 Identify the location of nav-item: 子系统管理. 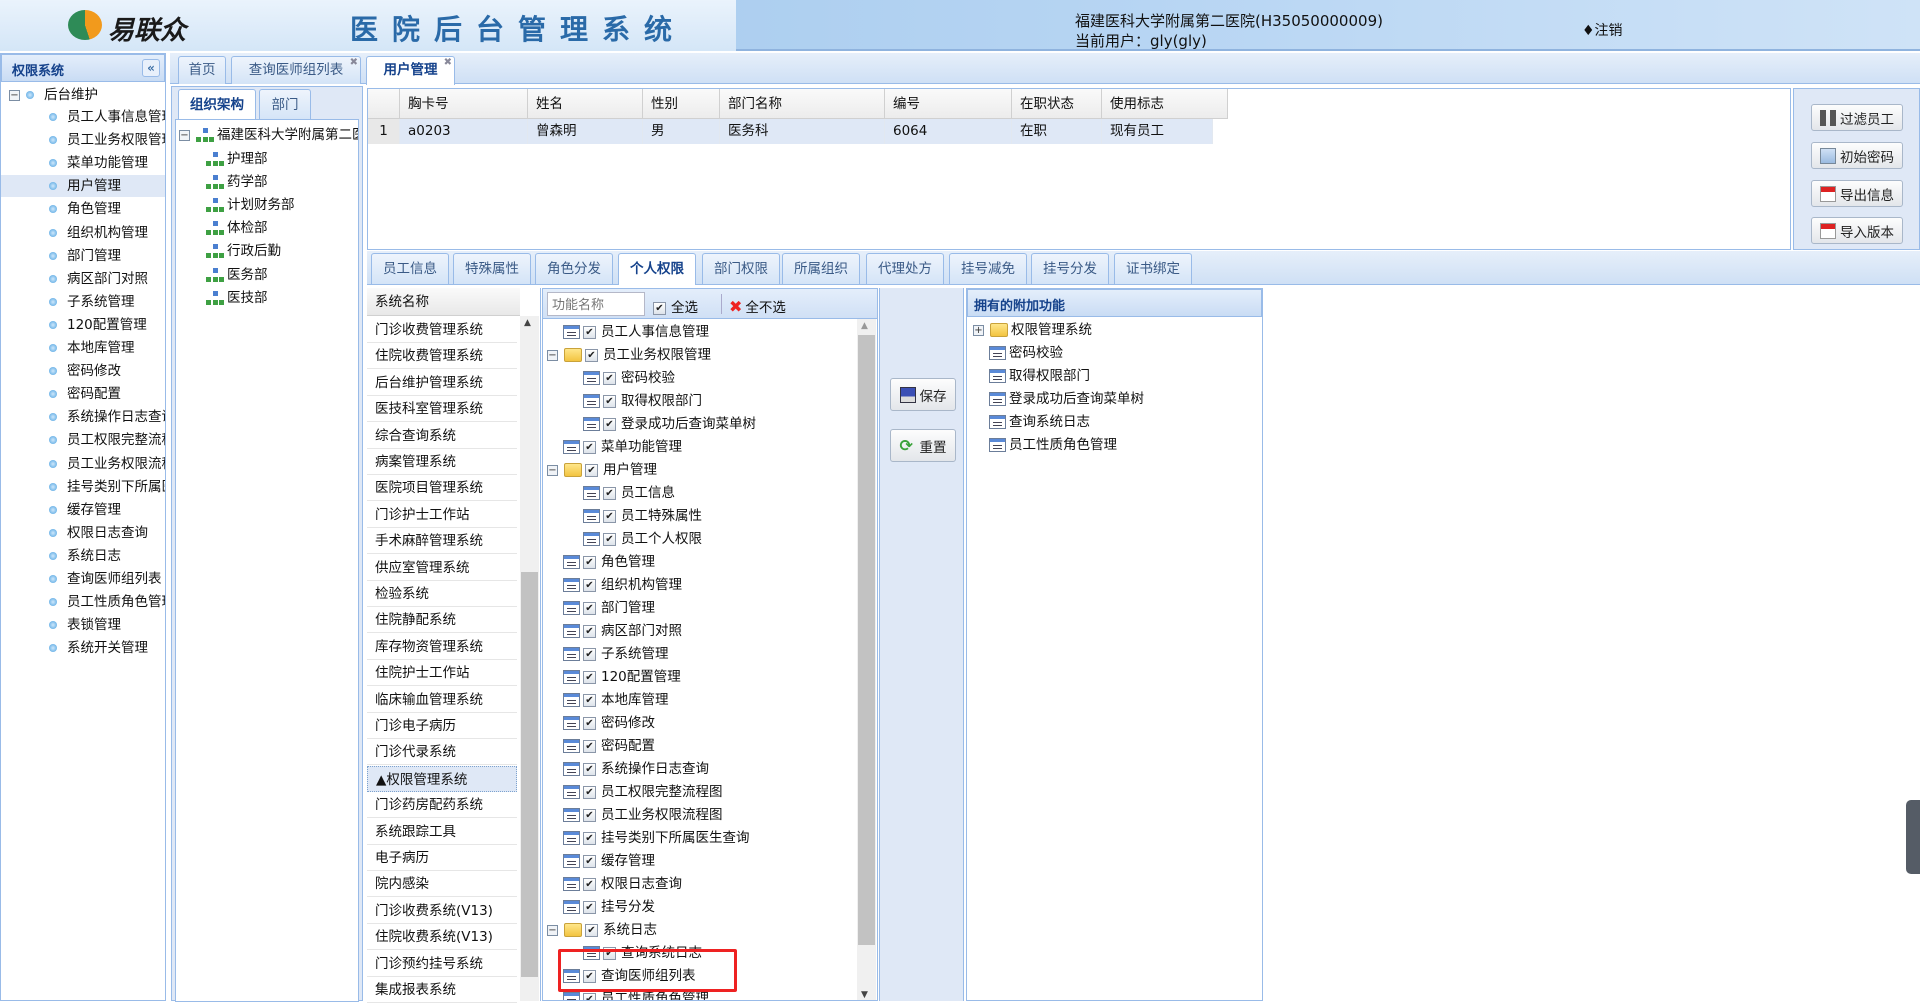
(83, 302).